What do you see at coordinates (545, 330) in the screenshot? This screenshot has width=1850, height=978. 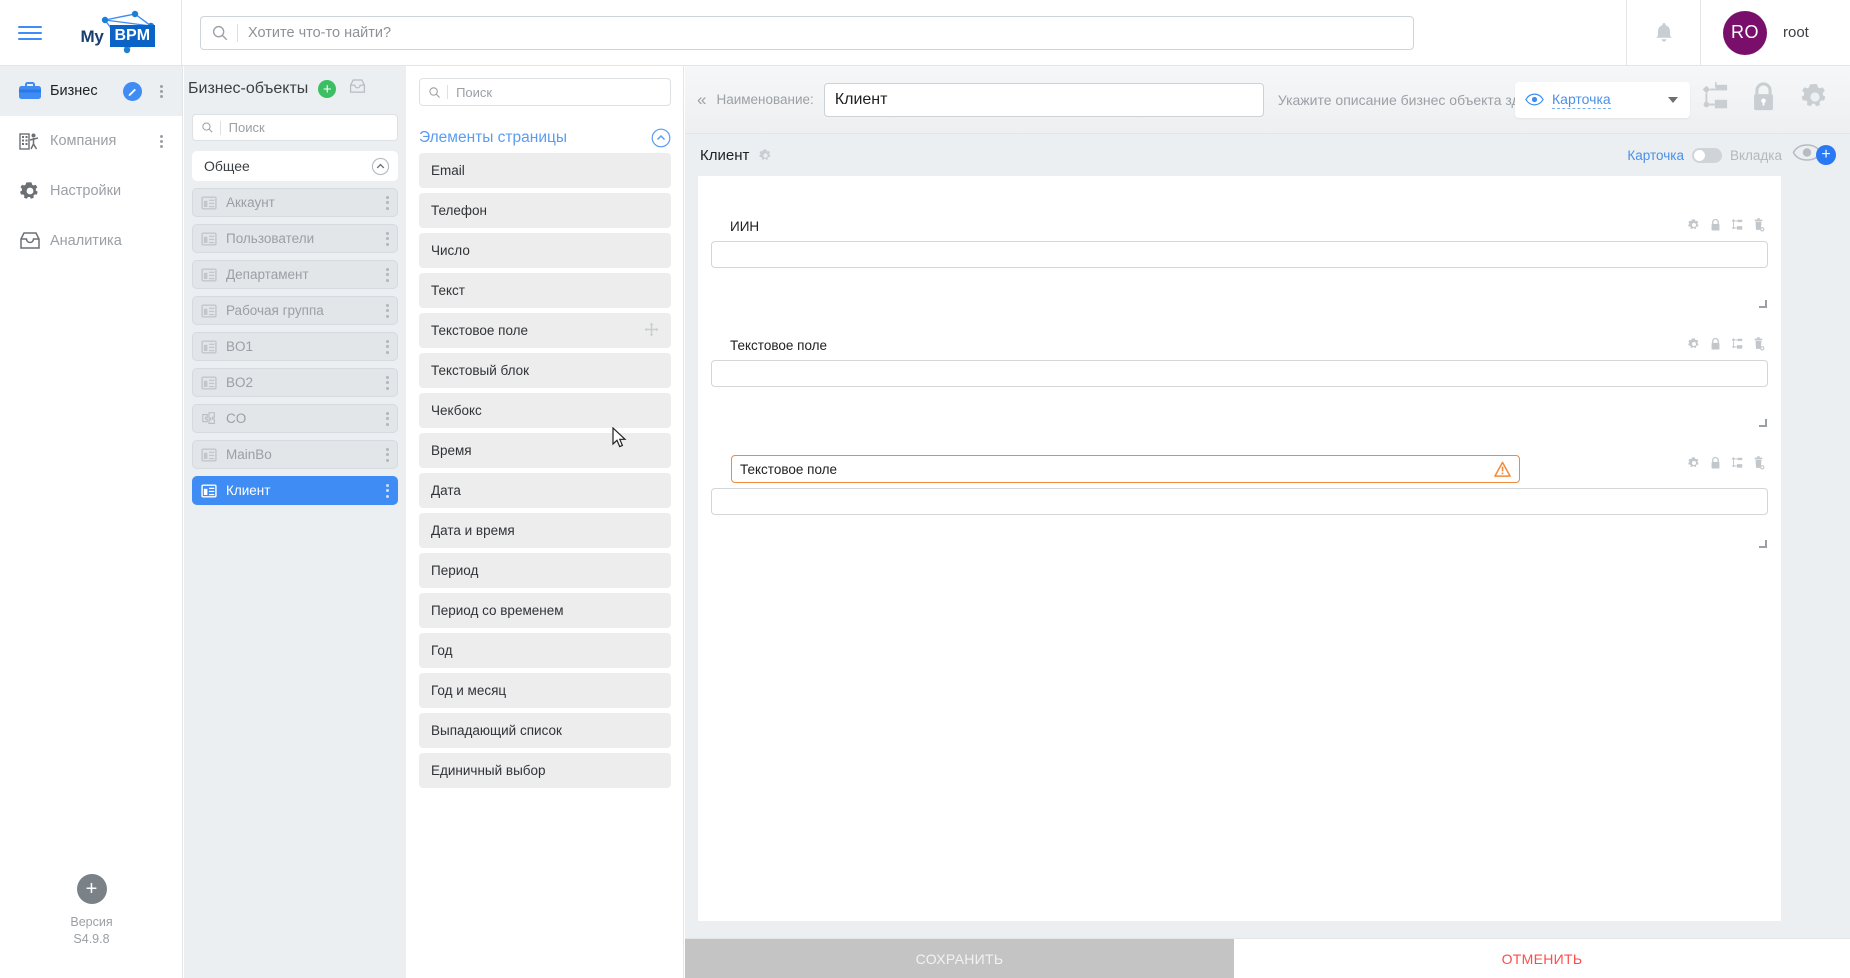 I see `element-palette-item: Текстовое поле` at bounding box center [545, 330].